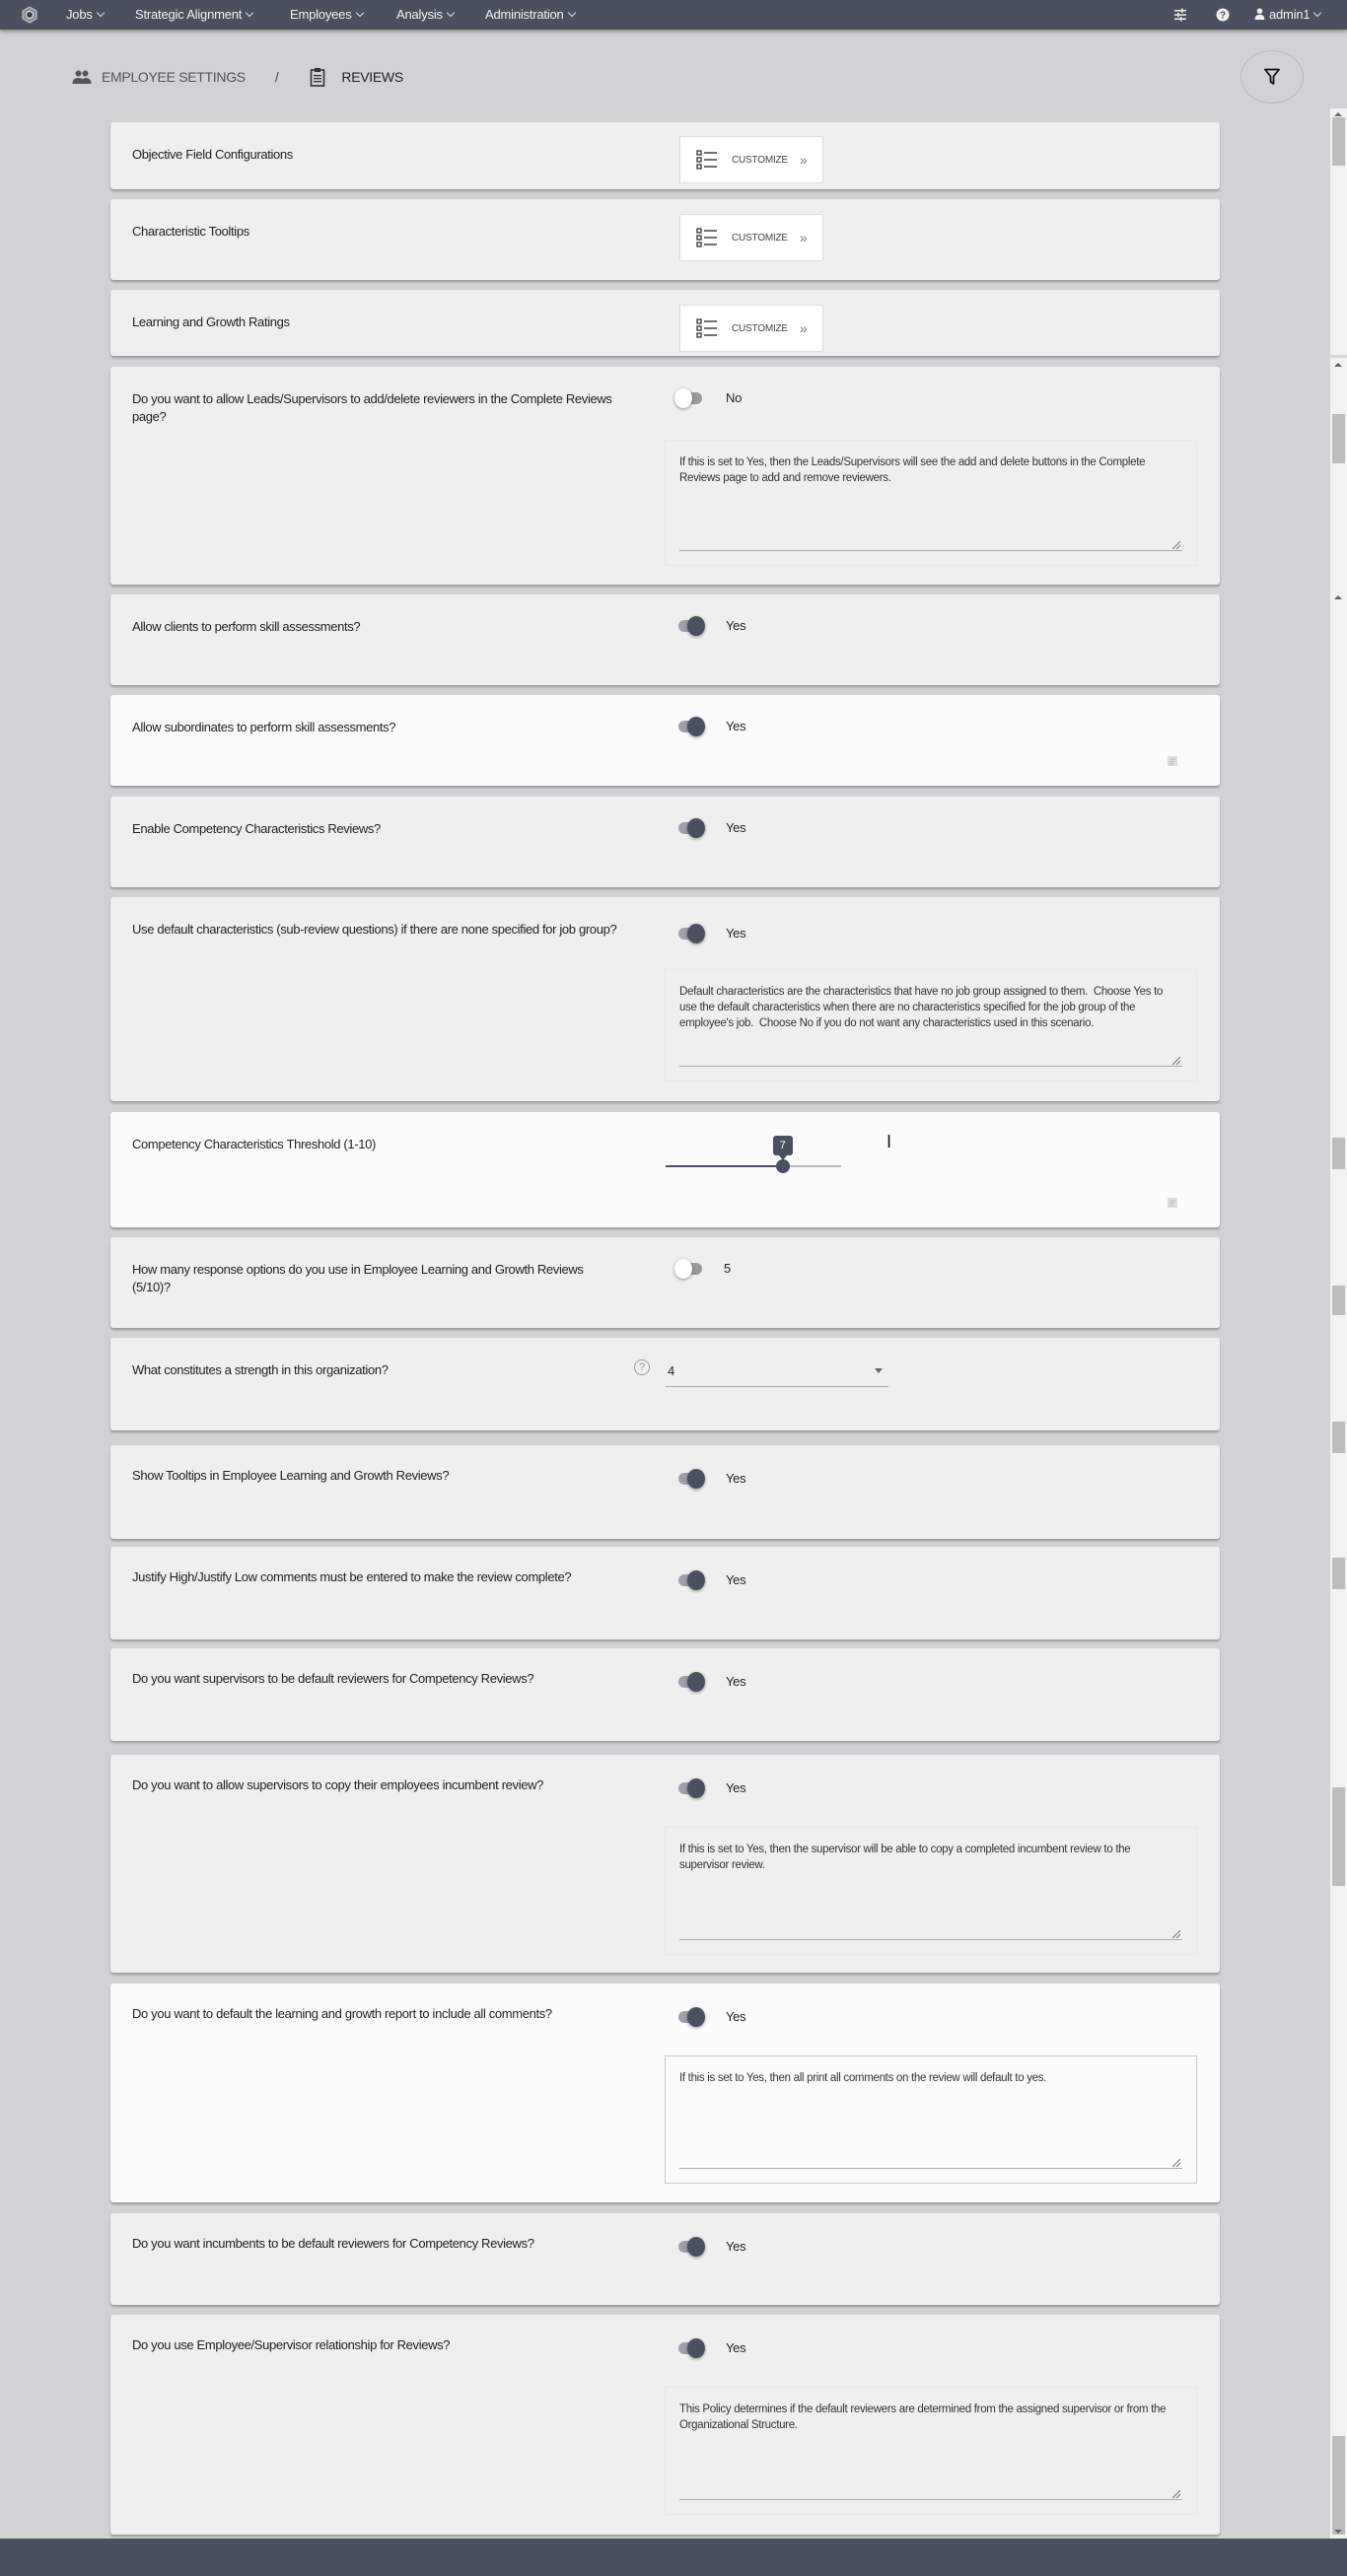 The height and width of the screenshot is (2576, 1347). I want to click on setting-label: Characteristic Tooltips, so click(190, 232).